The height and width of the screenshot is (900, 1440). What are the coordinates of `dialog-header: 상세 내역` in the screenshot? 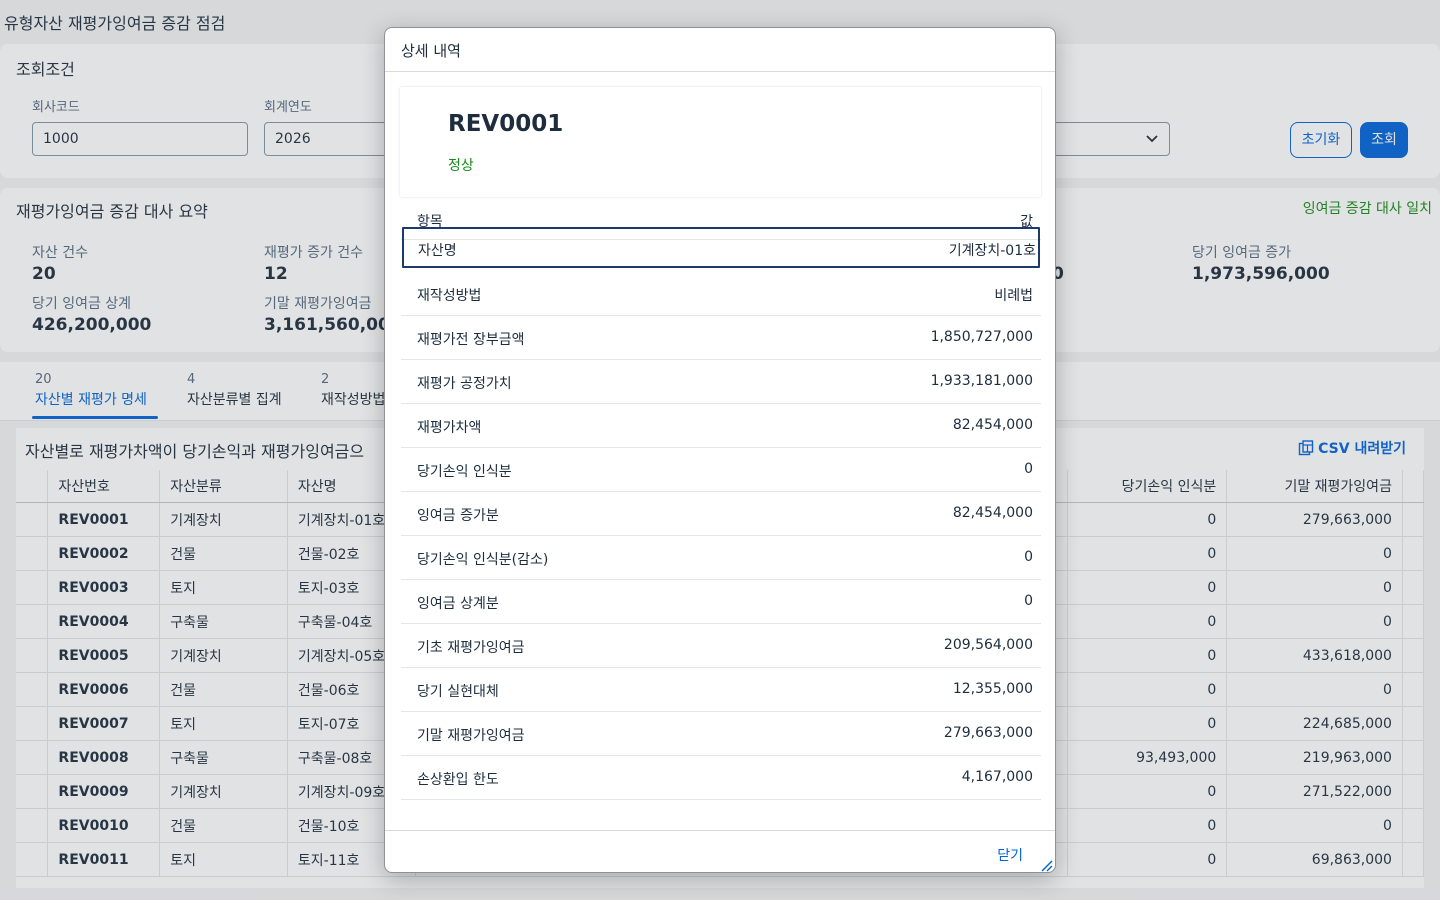 It's located at (720, 50).